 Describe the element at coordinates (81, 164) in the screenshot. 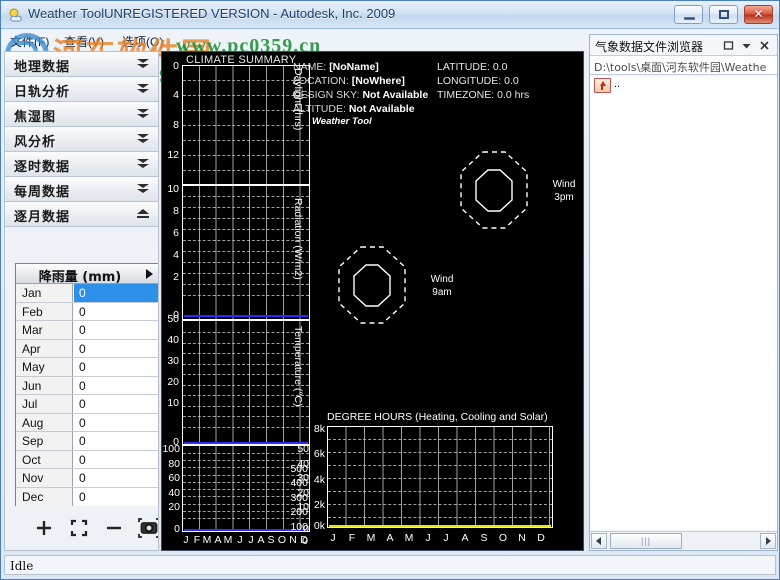

I see `sidebar-item-hourly-data: 逐时数据` at that location.